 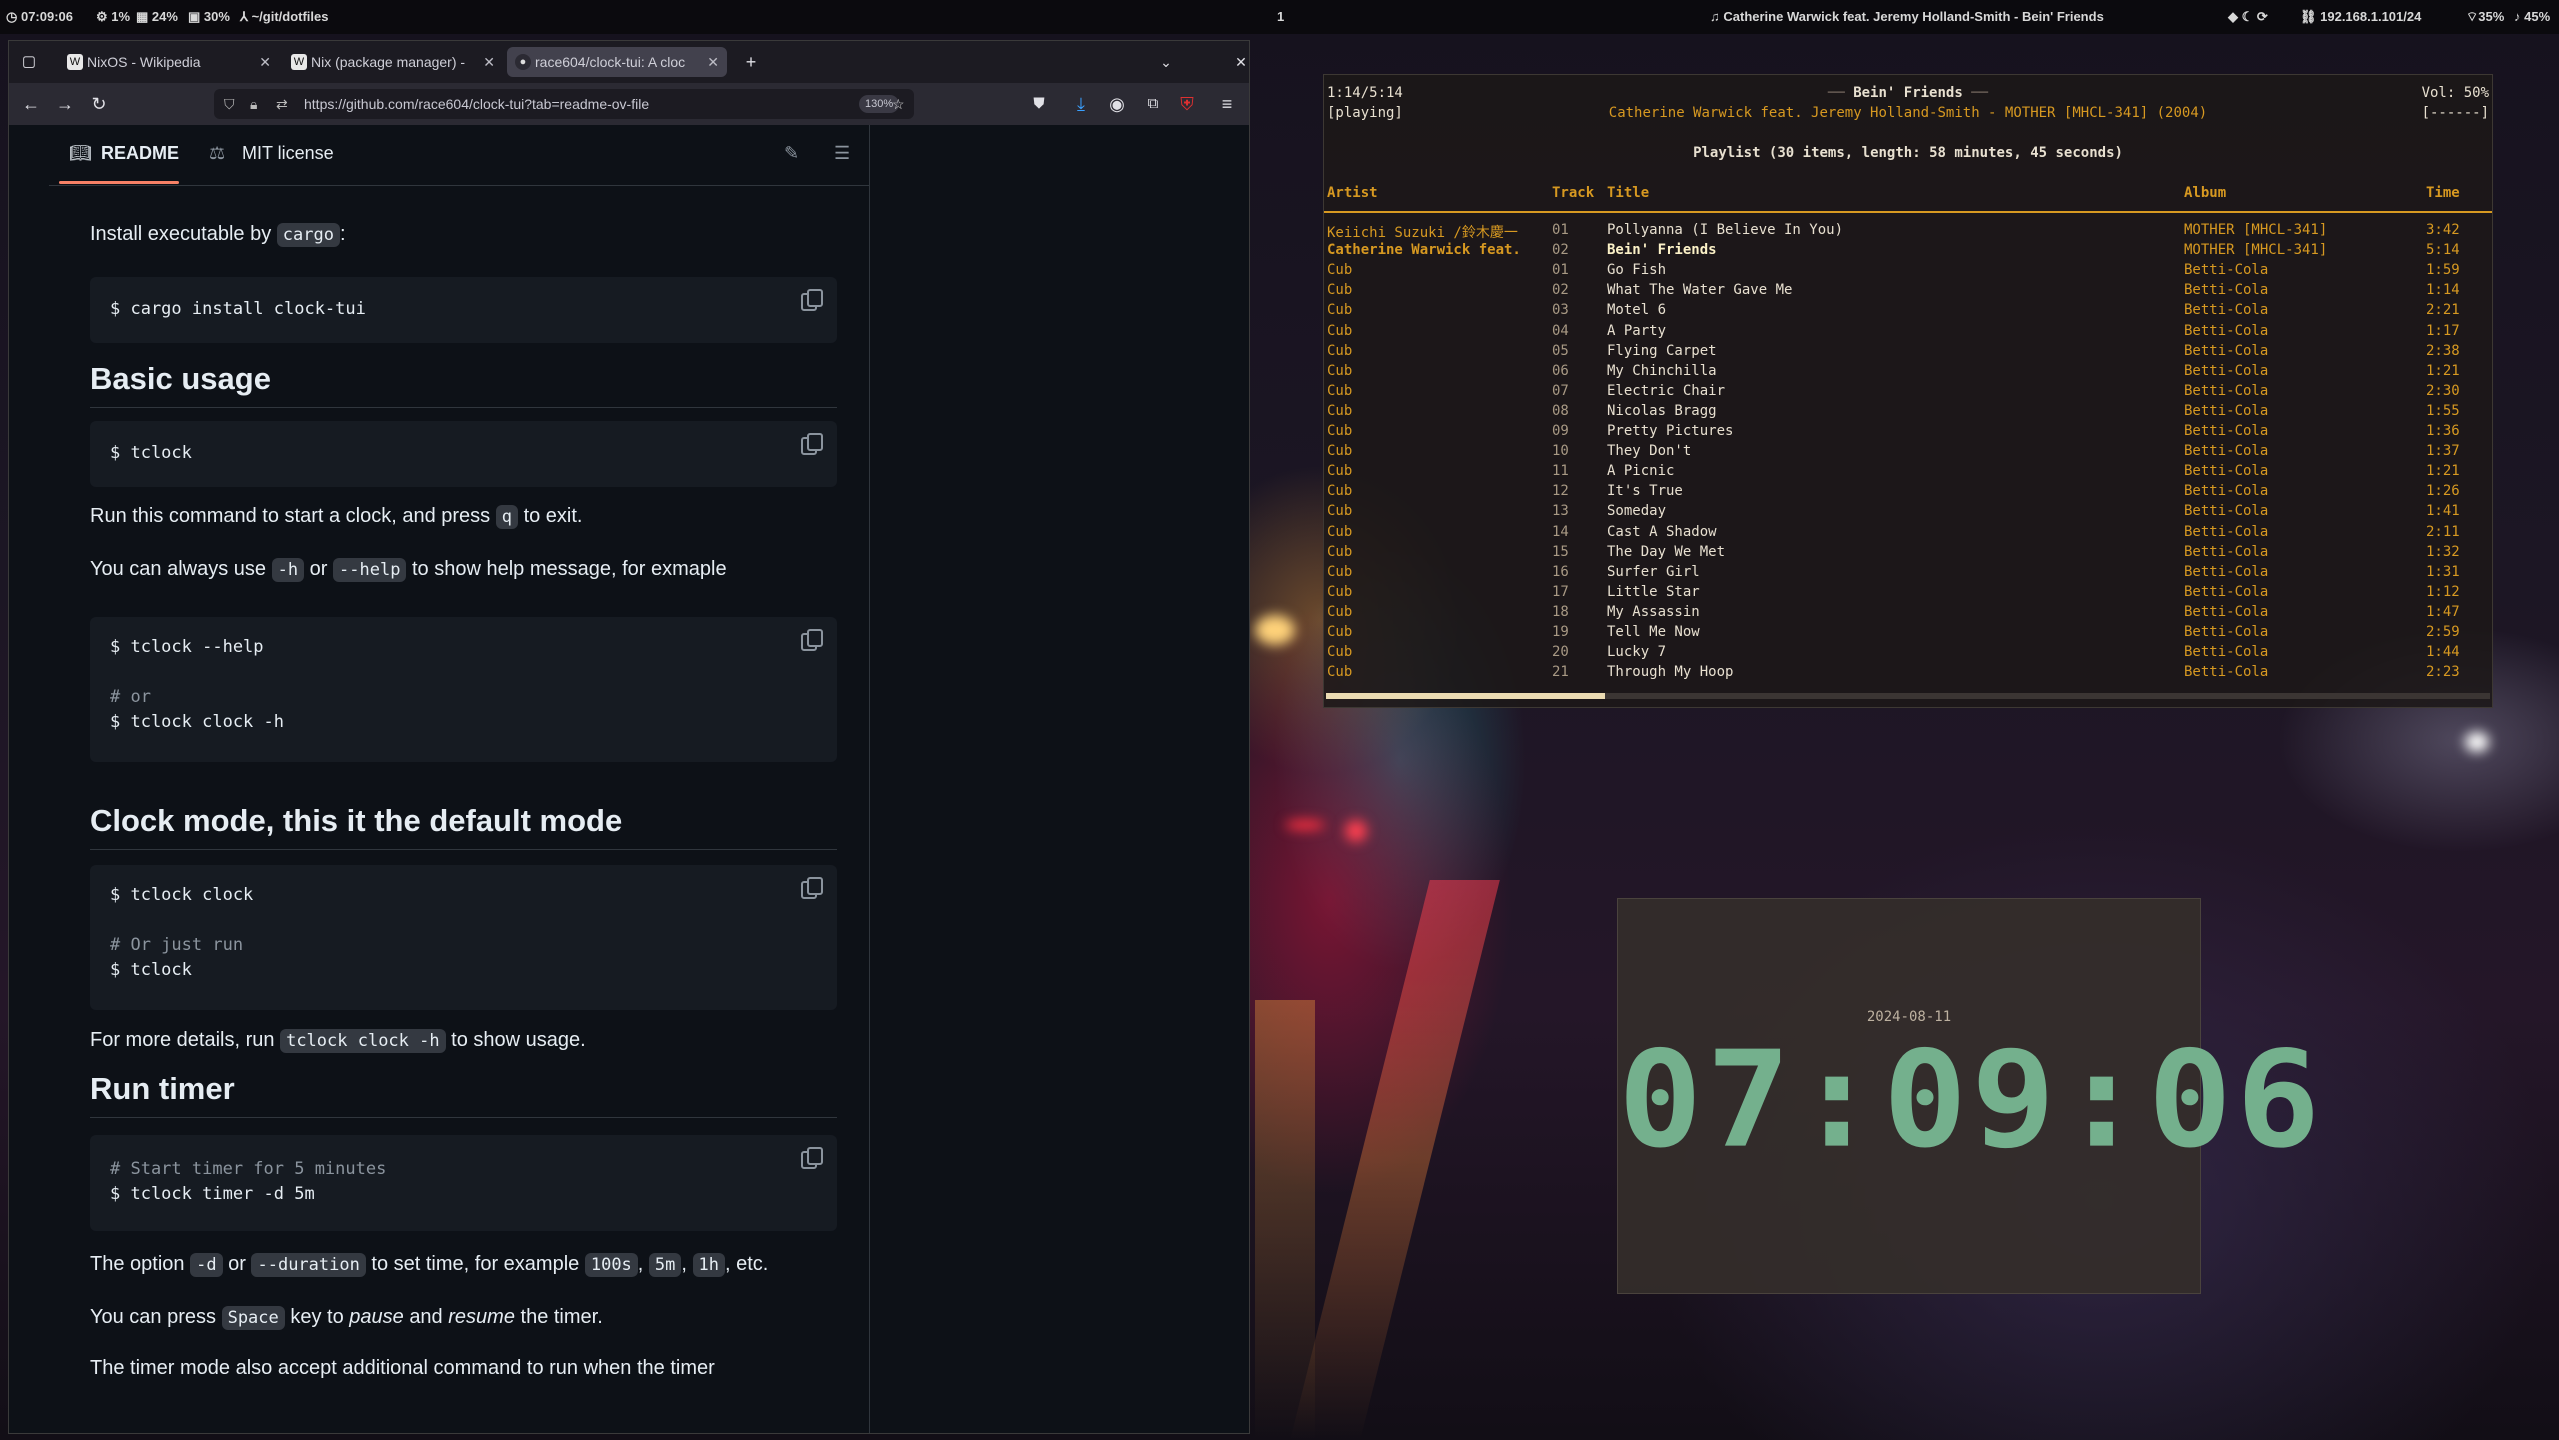 What do you see at coordinates (1908, 433) in the screenshot?
I see `playlist-row: Cub 09 Pretty Pictures Betti-Cola 1:36` at bounding box center [1908, 433].